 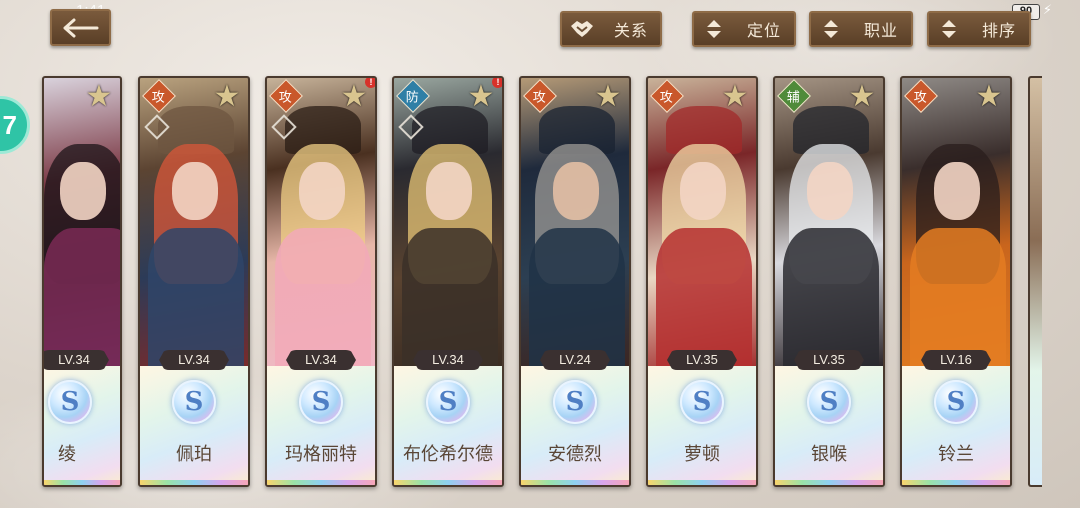 I want to click on role-label: 辅, so click(x=794, y=98).